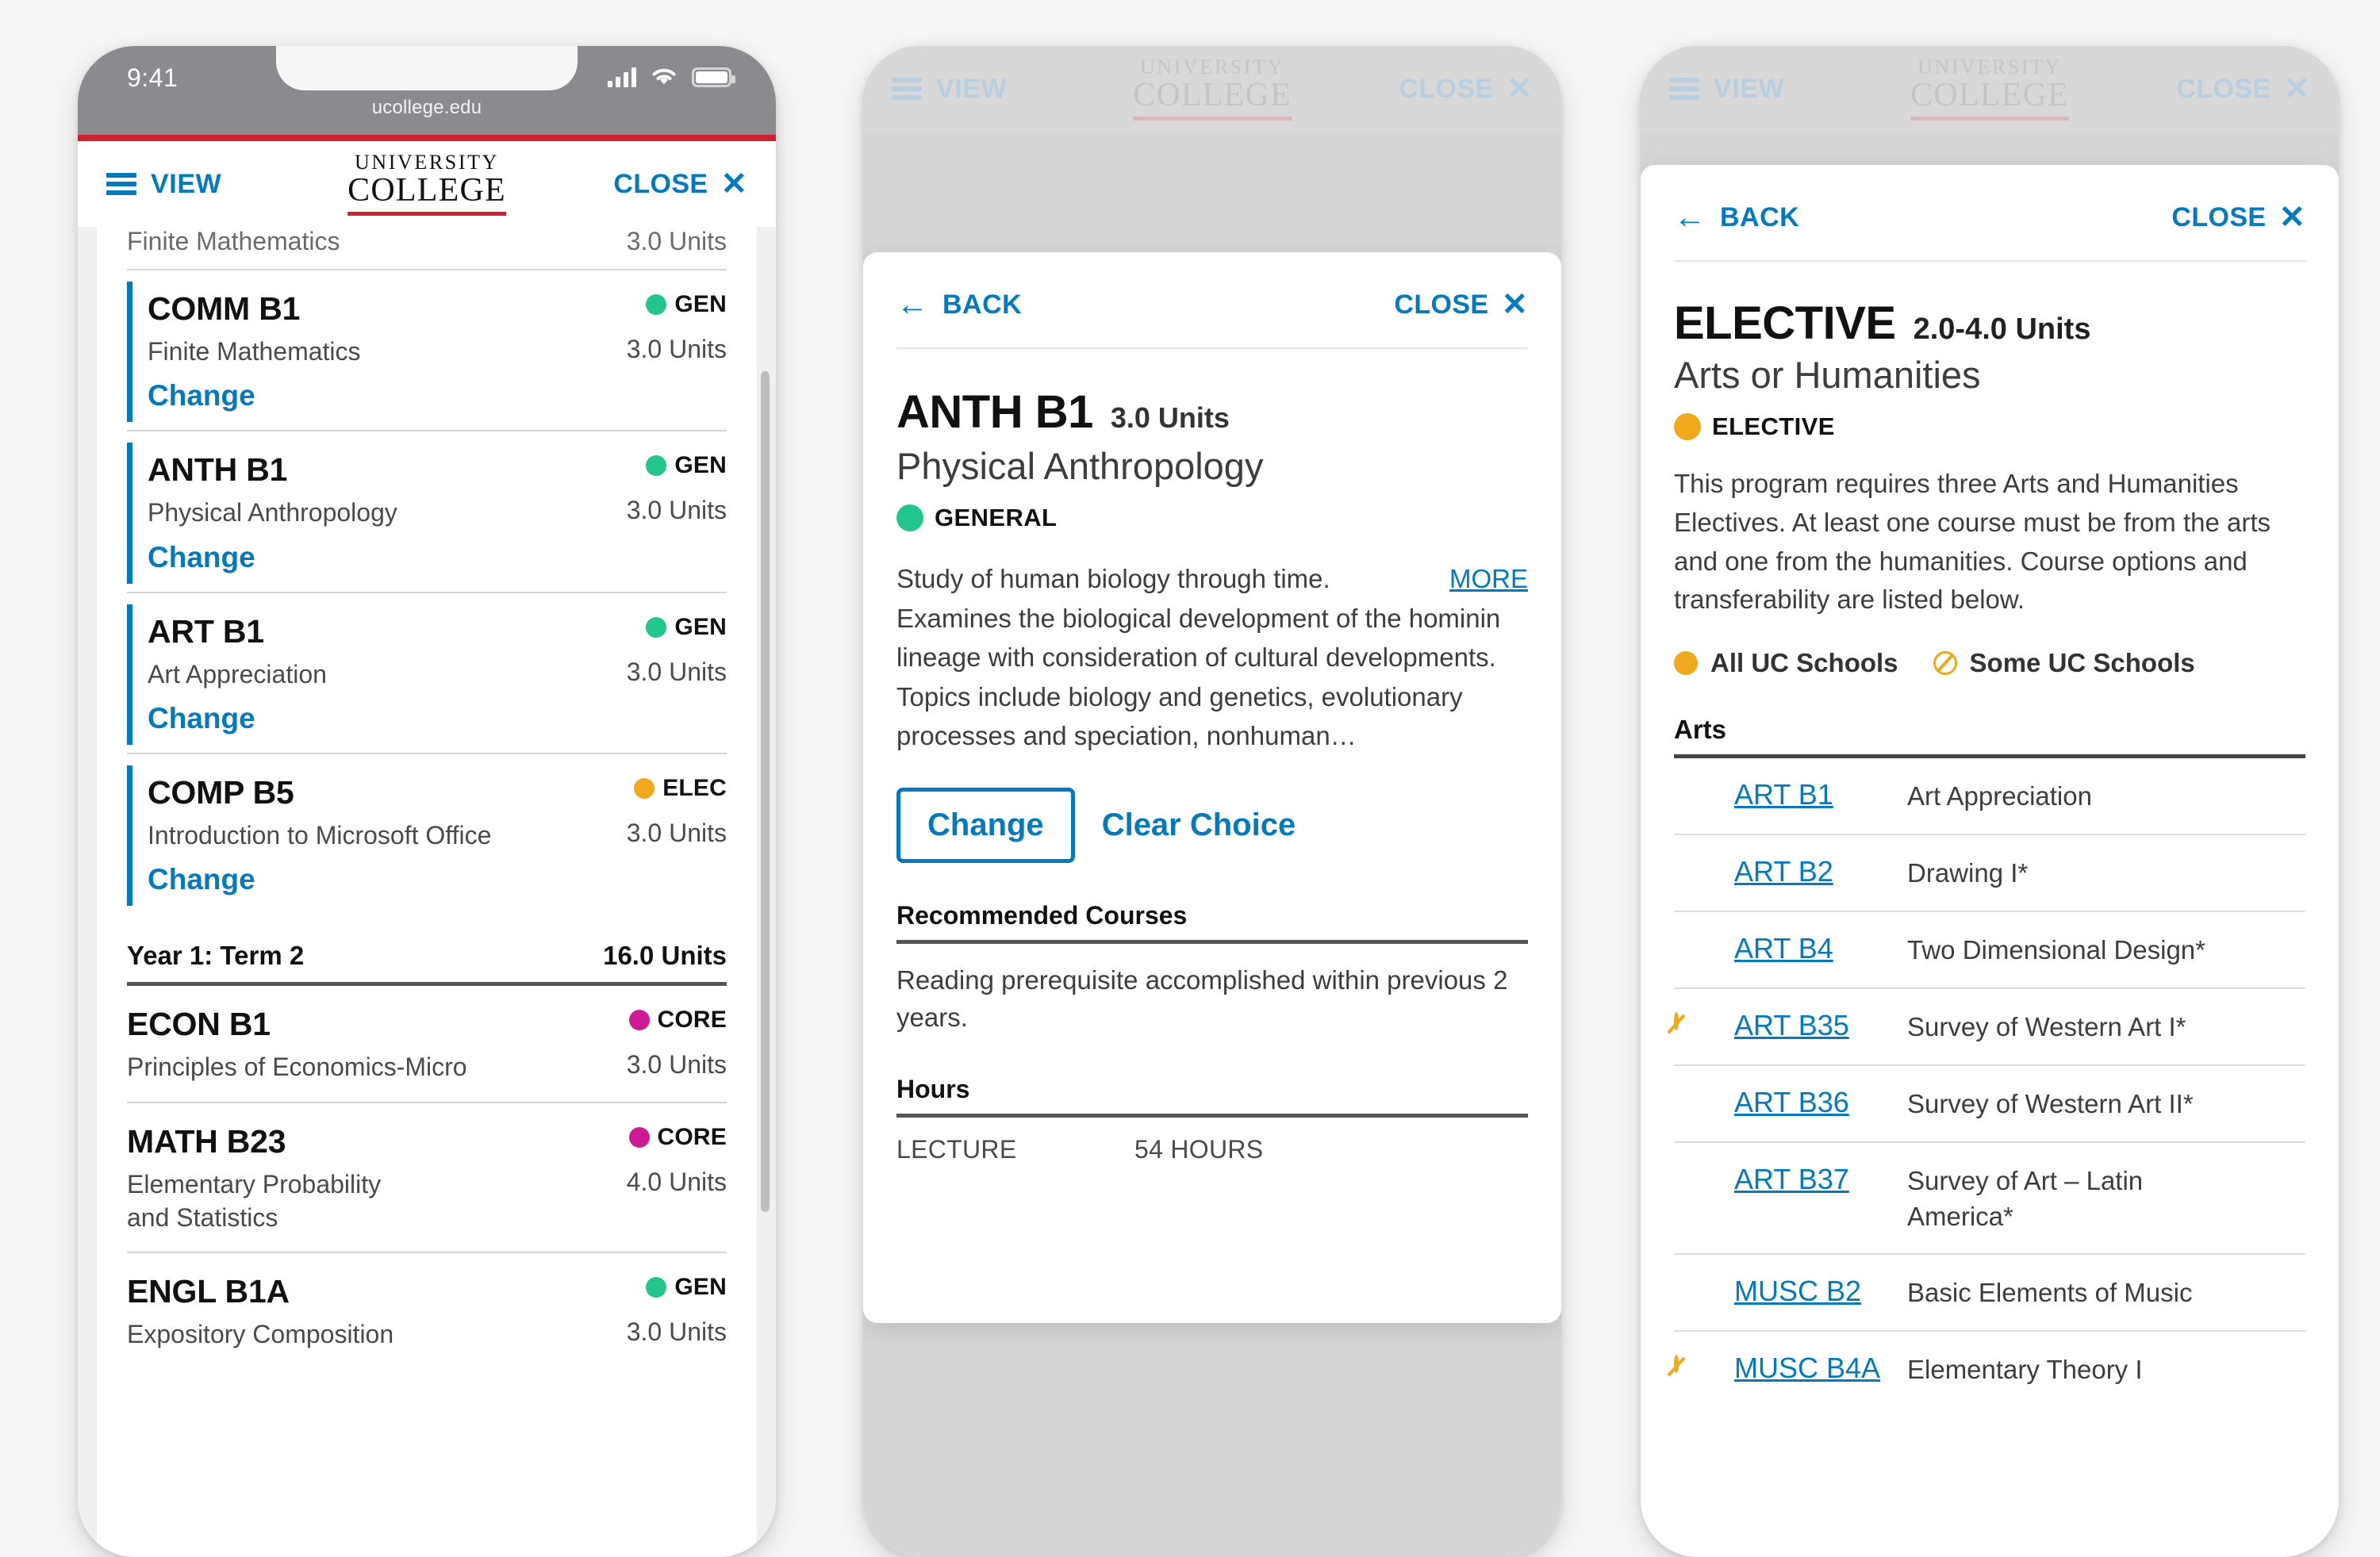  Describe the element at coordinates (233, 241) in the screenshot. I see `clipped-course-title: Finite Mathematics` at that location.